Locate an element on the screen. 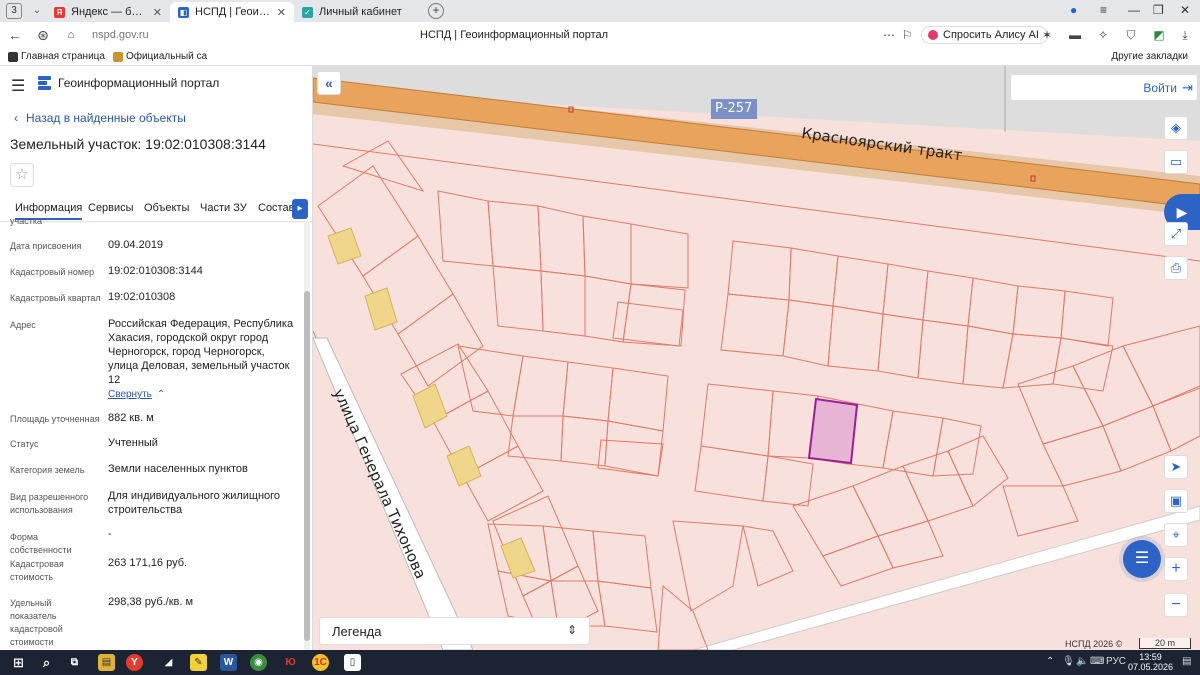 Image resolution: width=1200 pixels, height=675 pixels. browser-tab-nspd: ◧ НСПД | Геоинформацио ✕ is located at coordinates (232, 12).